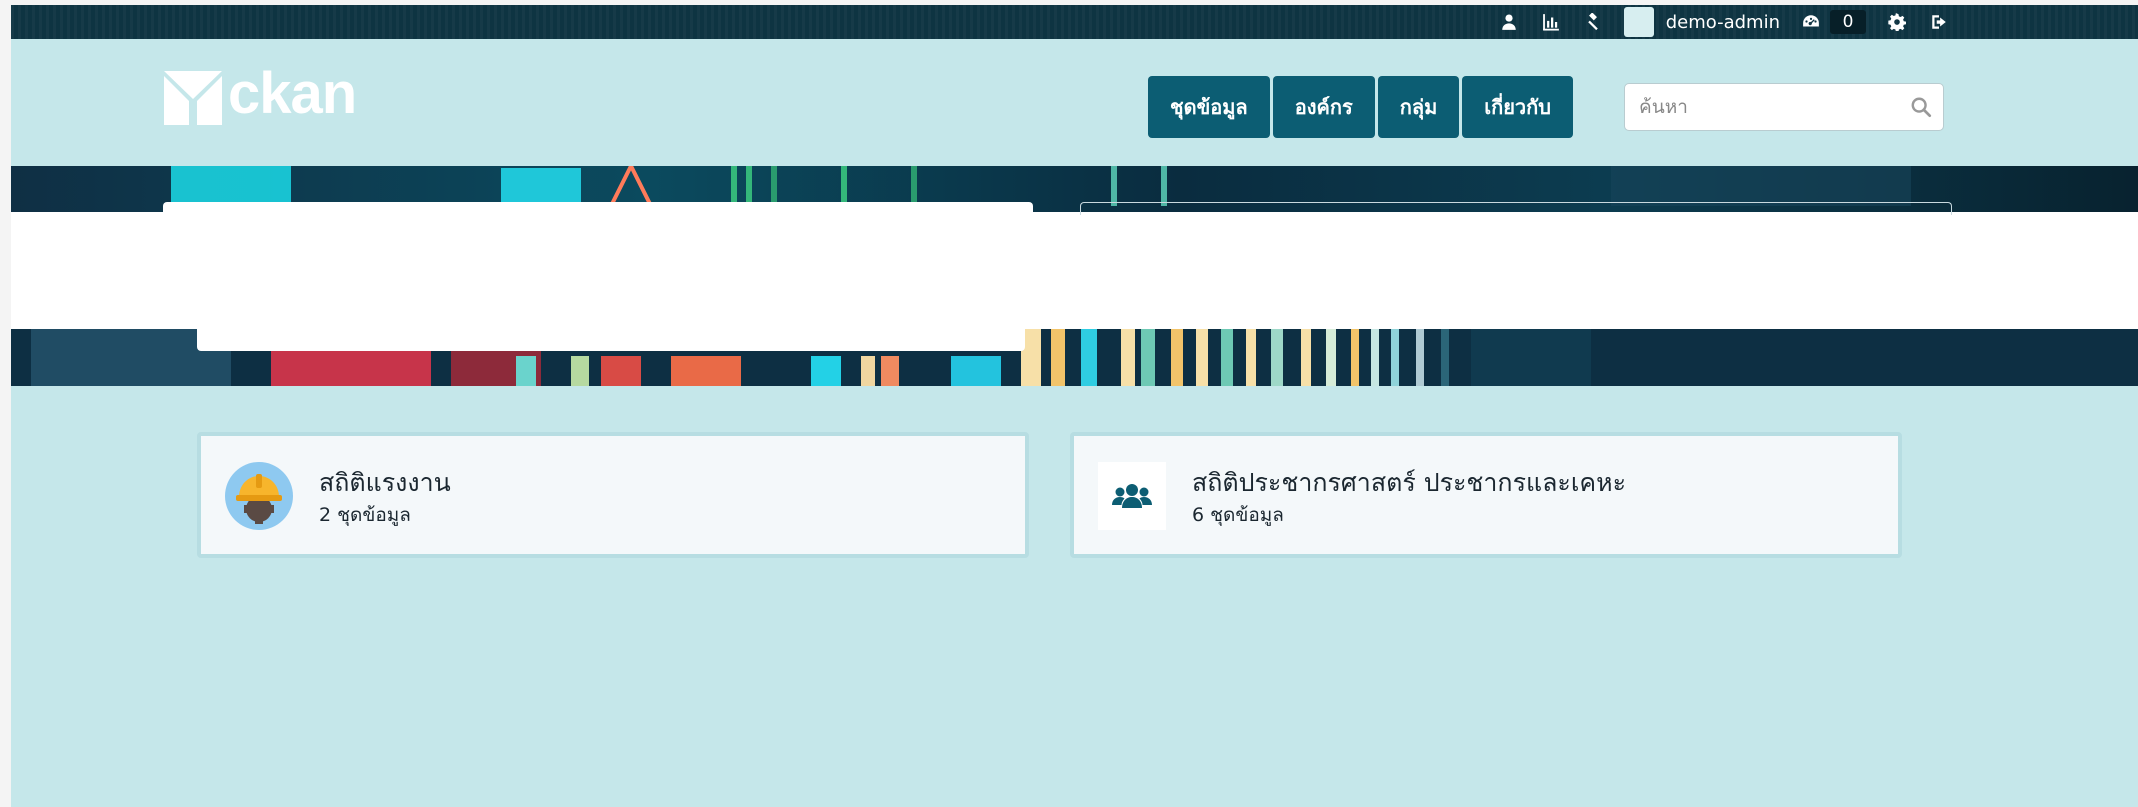 This screenshot has width=2138, height=807. What do you see at coordinates (365, 515) in the screenshot?
I see `group-dataset-count: 2 ชุดข้อมูล` at bounding box center [365, 515].